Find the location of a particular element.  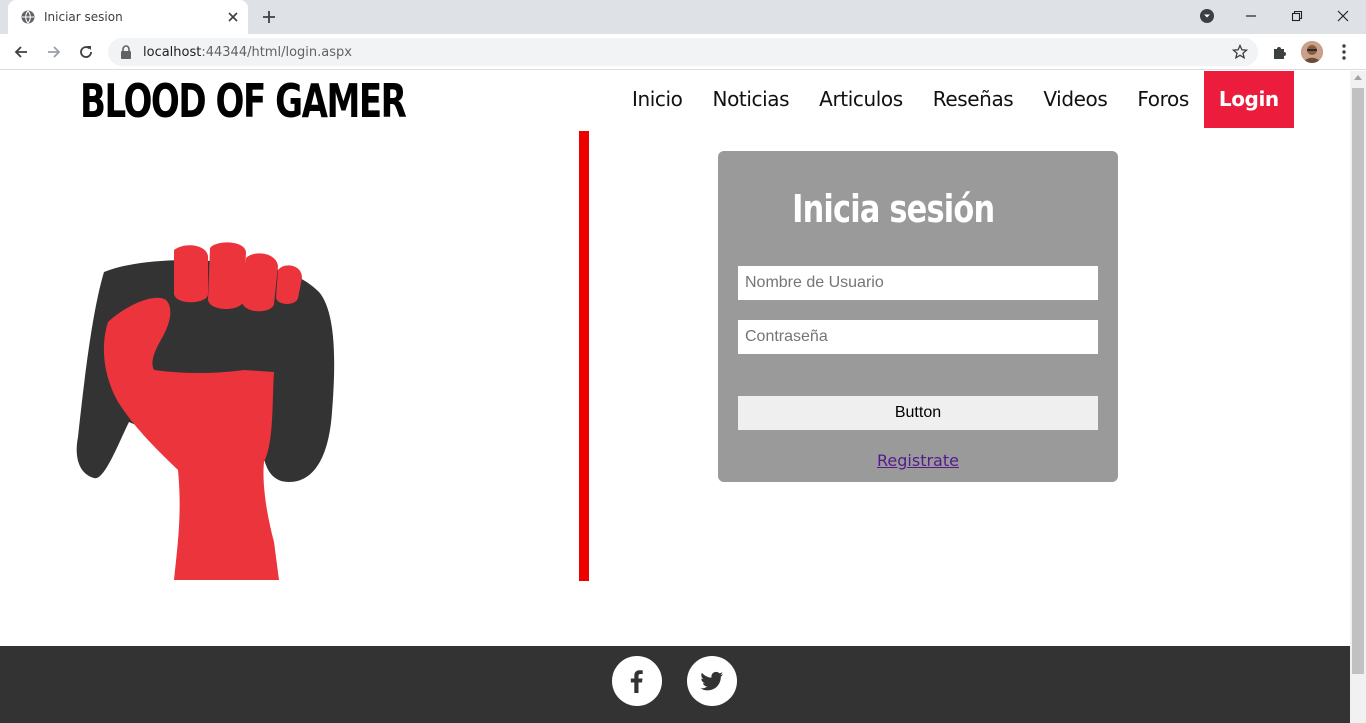

minimize-icon is located at coordinates (1251, 16).